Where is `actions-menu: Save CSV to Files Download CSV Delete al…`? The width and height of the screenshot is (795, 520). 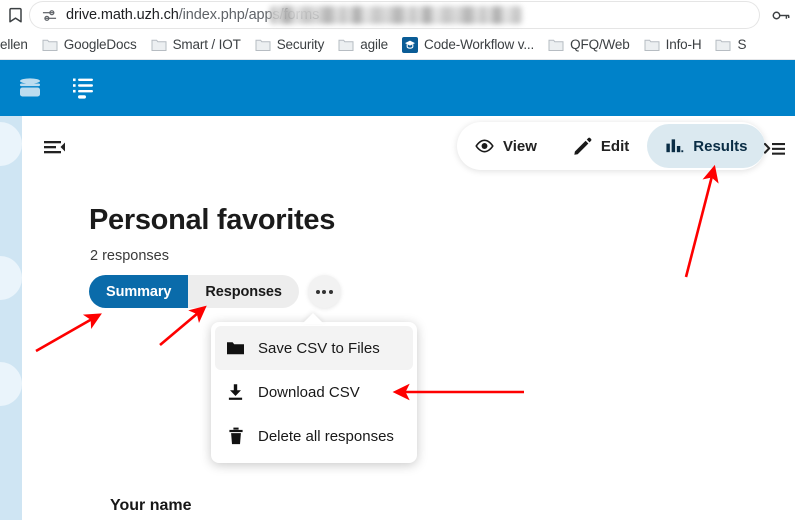 actions-menu: Save CSV to Files Download CSV Delete al… is located at coordinates (314, 392).